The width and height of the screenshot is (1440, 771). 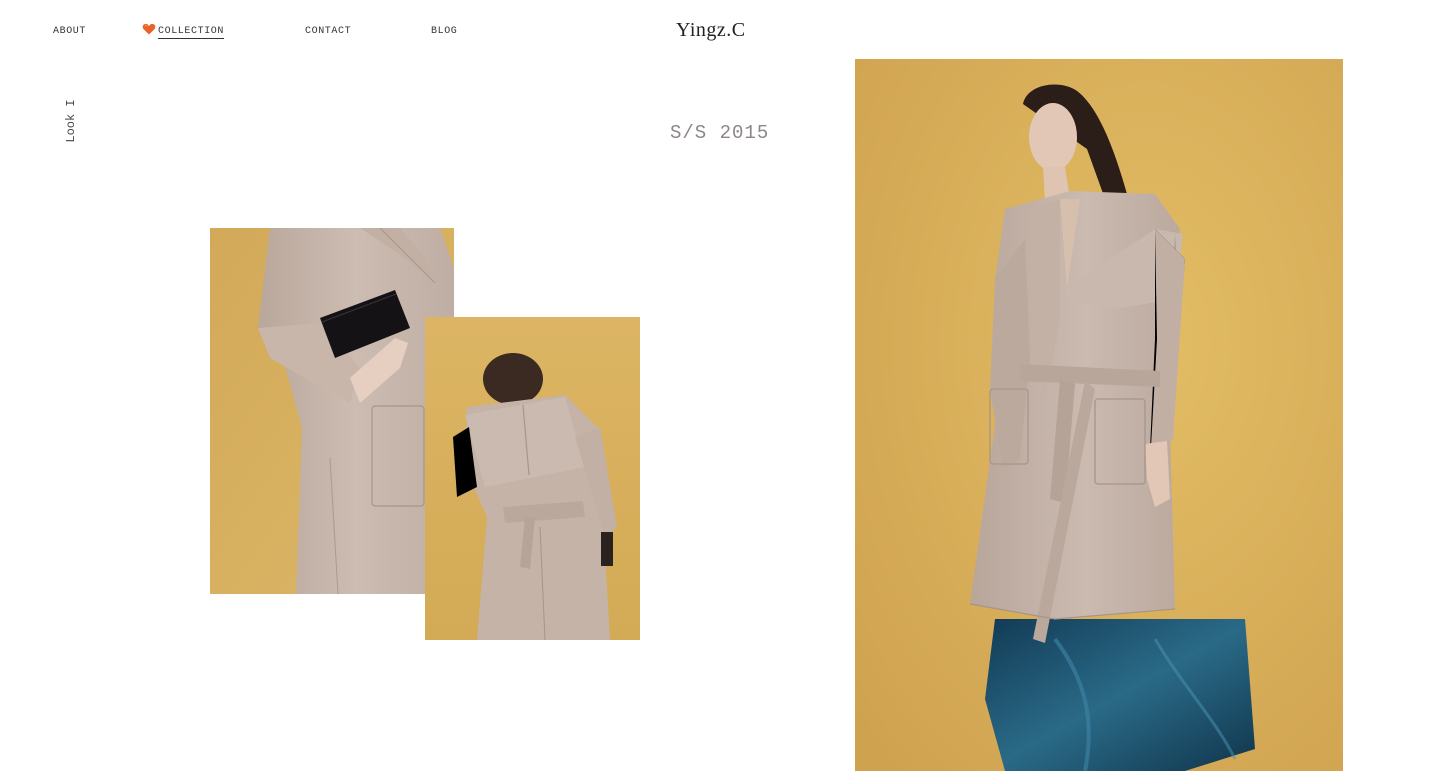 I want to click on look-label: Look I, so click(x=71, y=121).